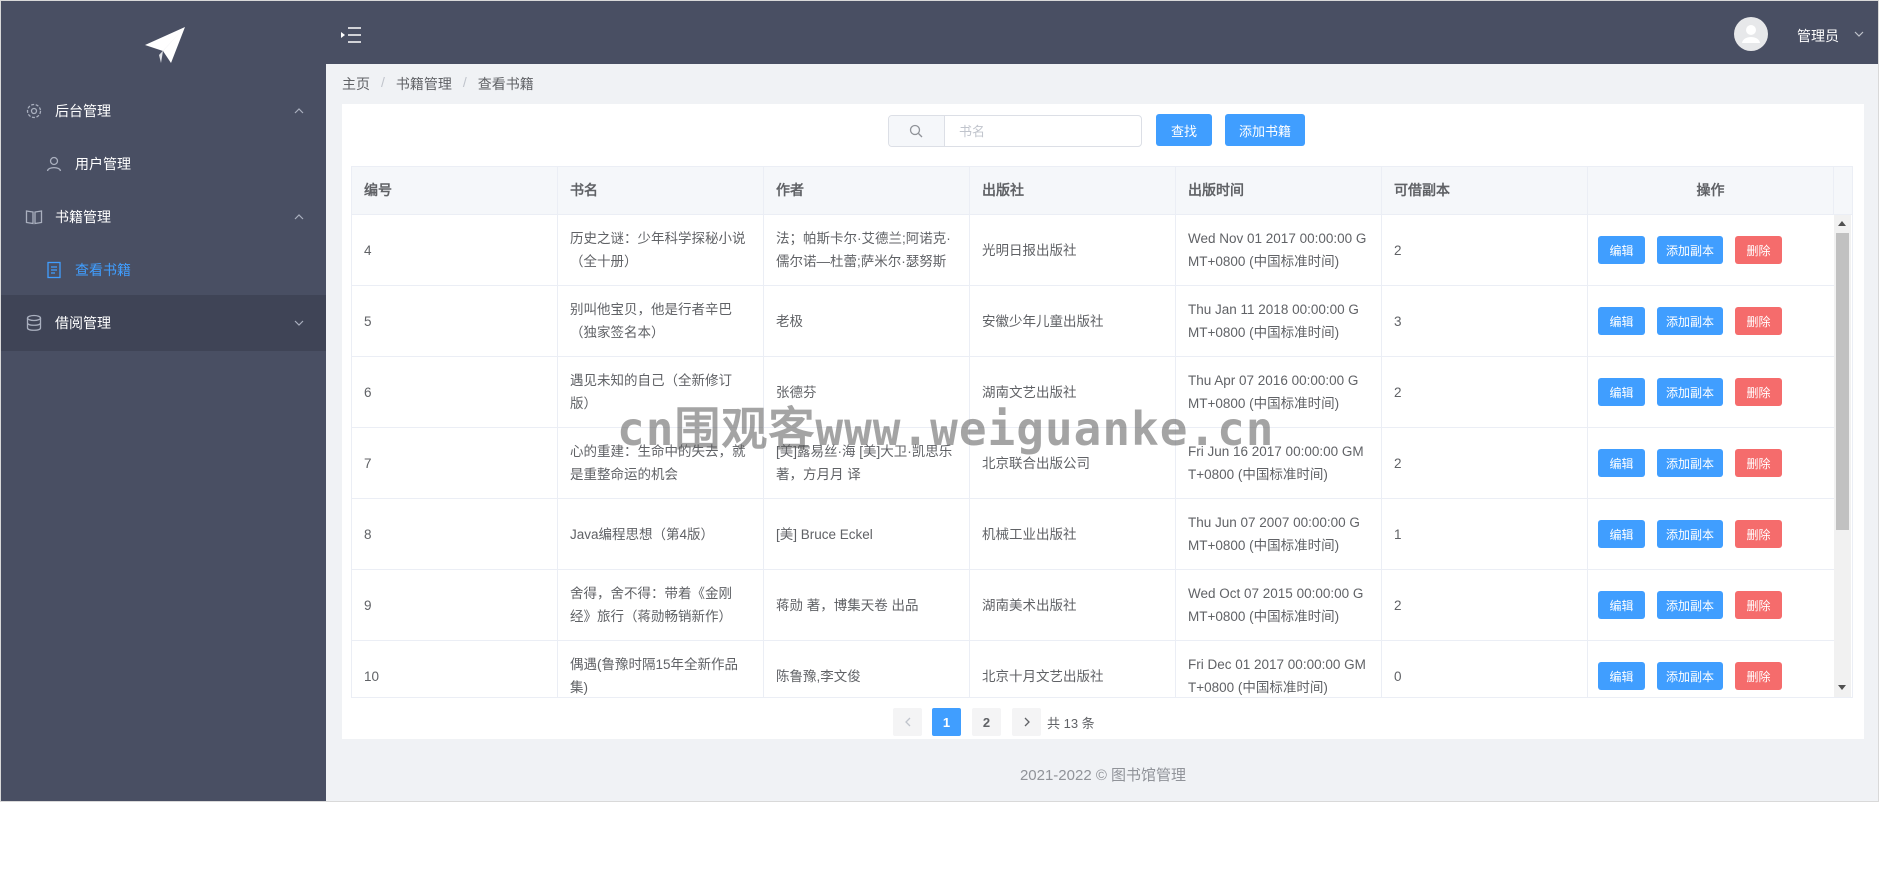  What do you see at coordinates (351, 35) in the screenshot?
I see `menu-fold-icon` at bounding box center [351, 35].